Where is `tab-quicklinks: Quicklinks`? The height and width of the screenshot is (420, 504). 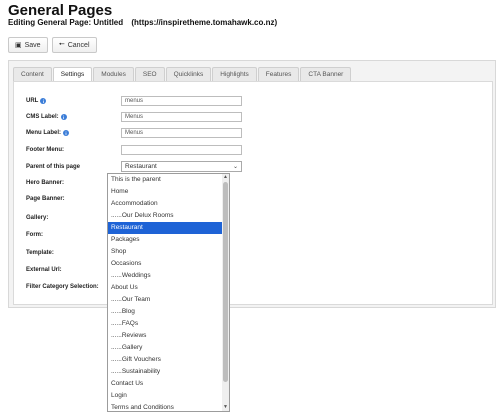
tab-quicklinks: Quicklinks is located at coordinates (188, 74).